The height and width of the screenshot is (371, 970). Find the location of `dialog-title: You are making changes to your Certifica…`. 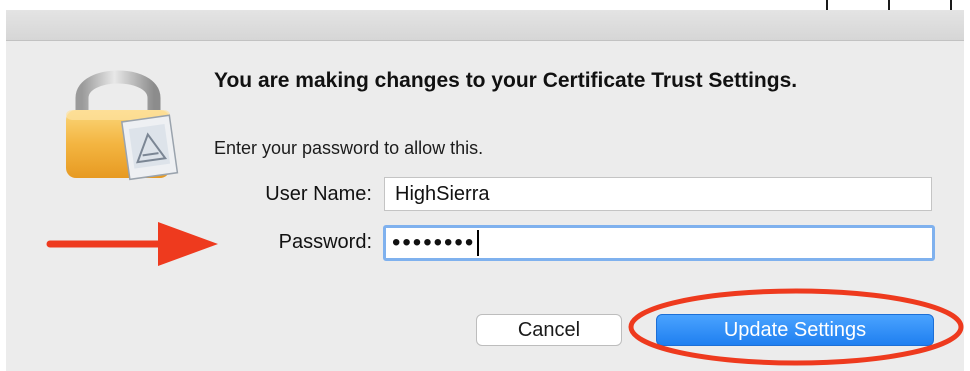

dialog-title: You are making changes to your Certifica… is located at coordinates (506, 80).